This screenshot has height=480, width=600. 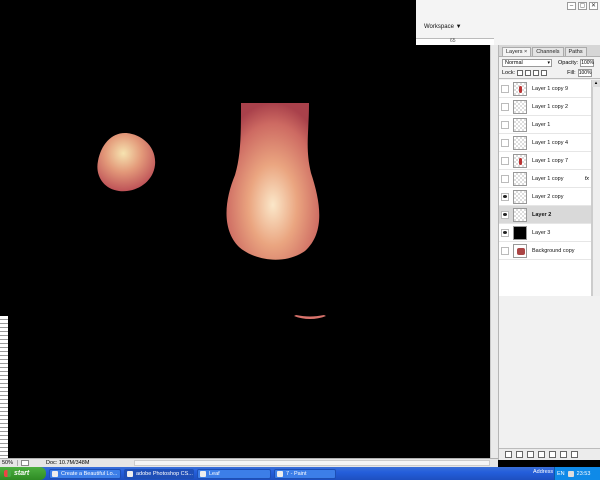 I want to click on windows-logo-icon, so click(x=7, y=473).